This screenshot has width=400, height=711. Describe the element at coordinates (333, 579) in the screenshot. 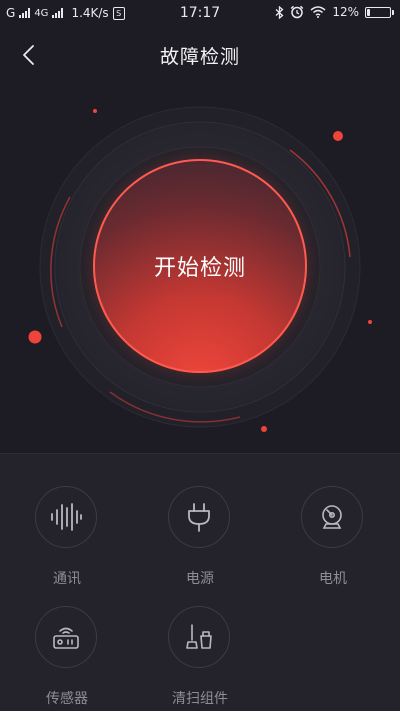

I see `item-label: 电机` at that location.